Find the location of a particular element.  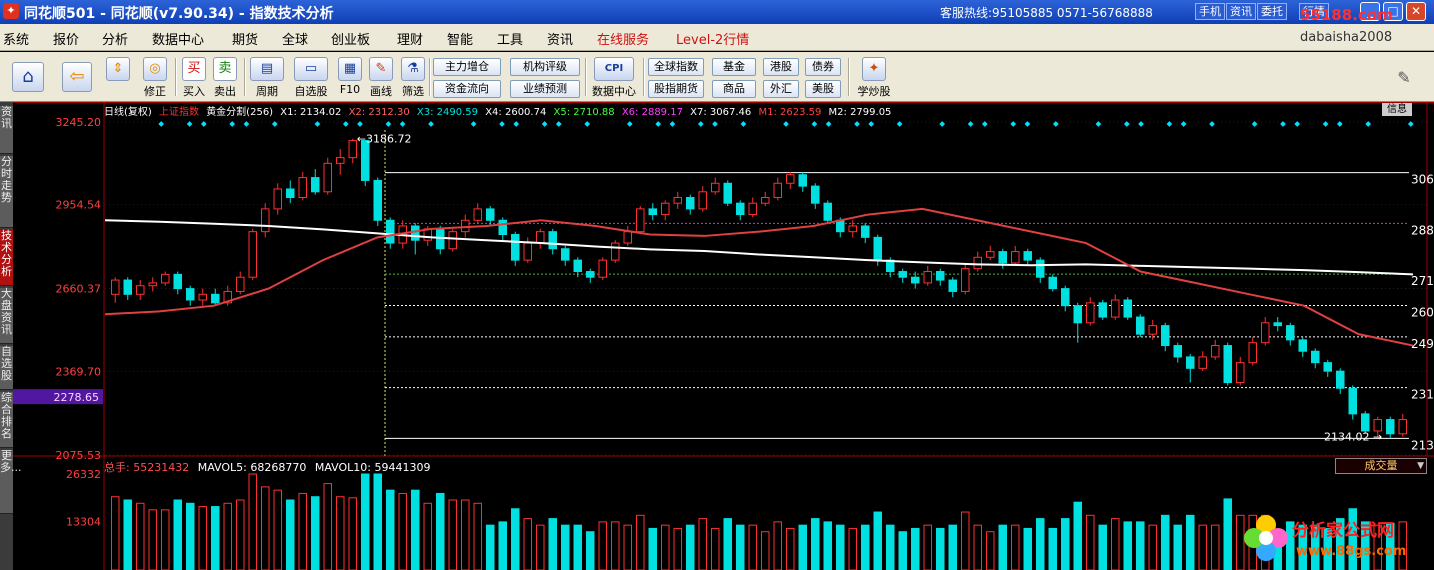

buy-label: 买入 is located at coordinates (194, 91).